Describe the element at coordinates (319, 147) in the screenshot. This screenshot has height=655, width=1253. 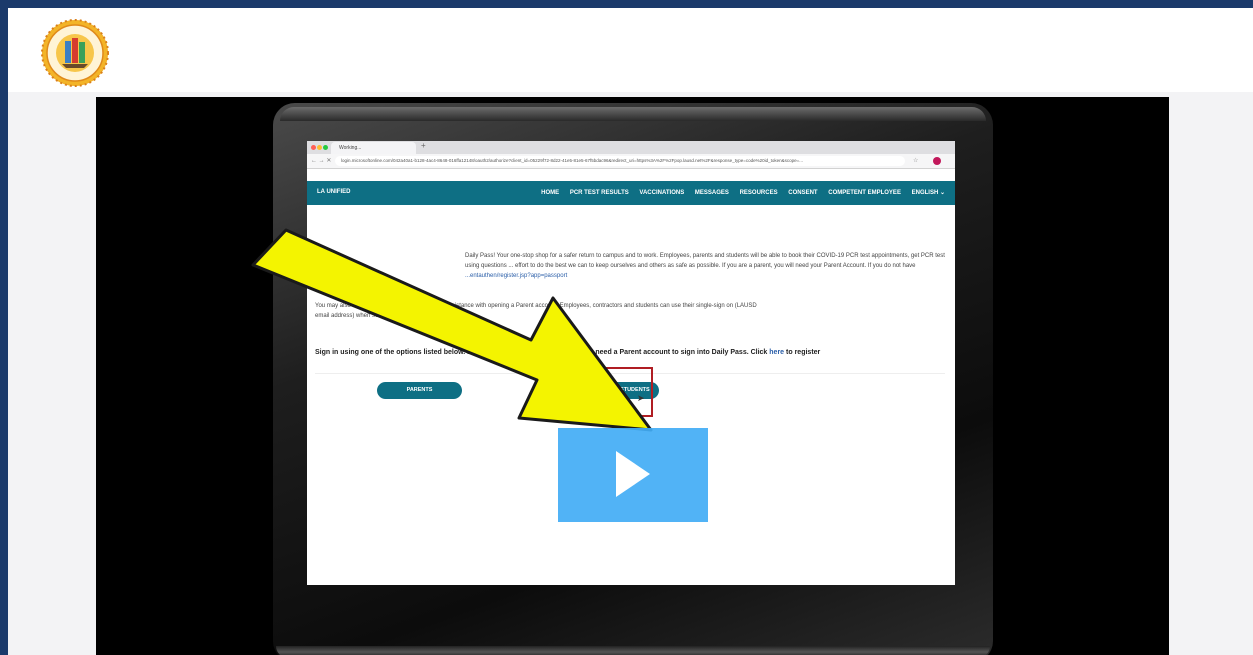
I see `minimize-dot-icon` at that location.